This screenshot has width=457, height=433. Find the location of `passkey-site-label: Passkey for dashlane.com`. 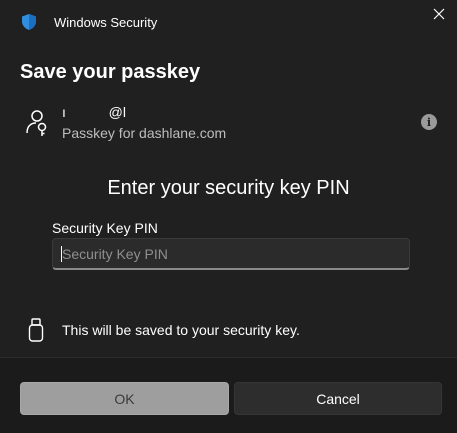

passkey-site-label: Passkey for dashlane.com is located at coordinates (144, 133).